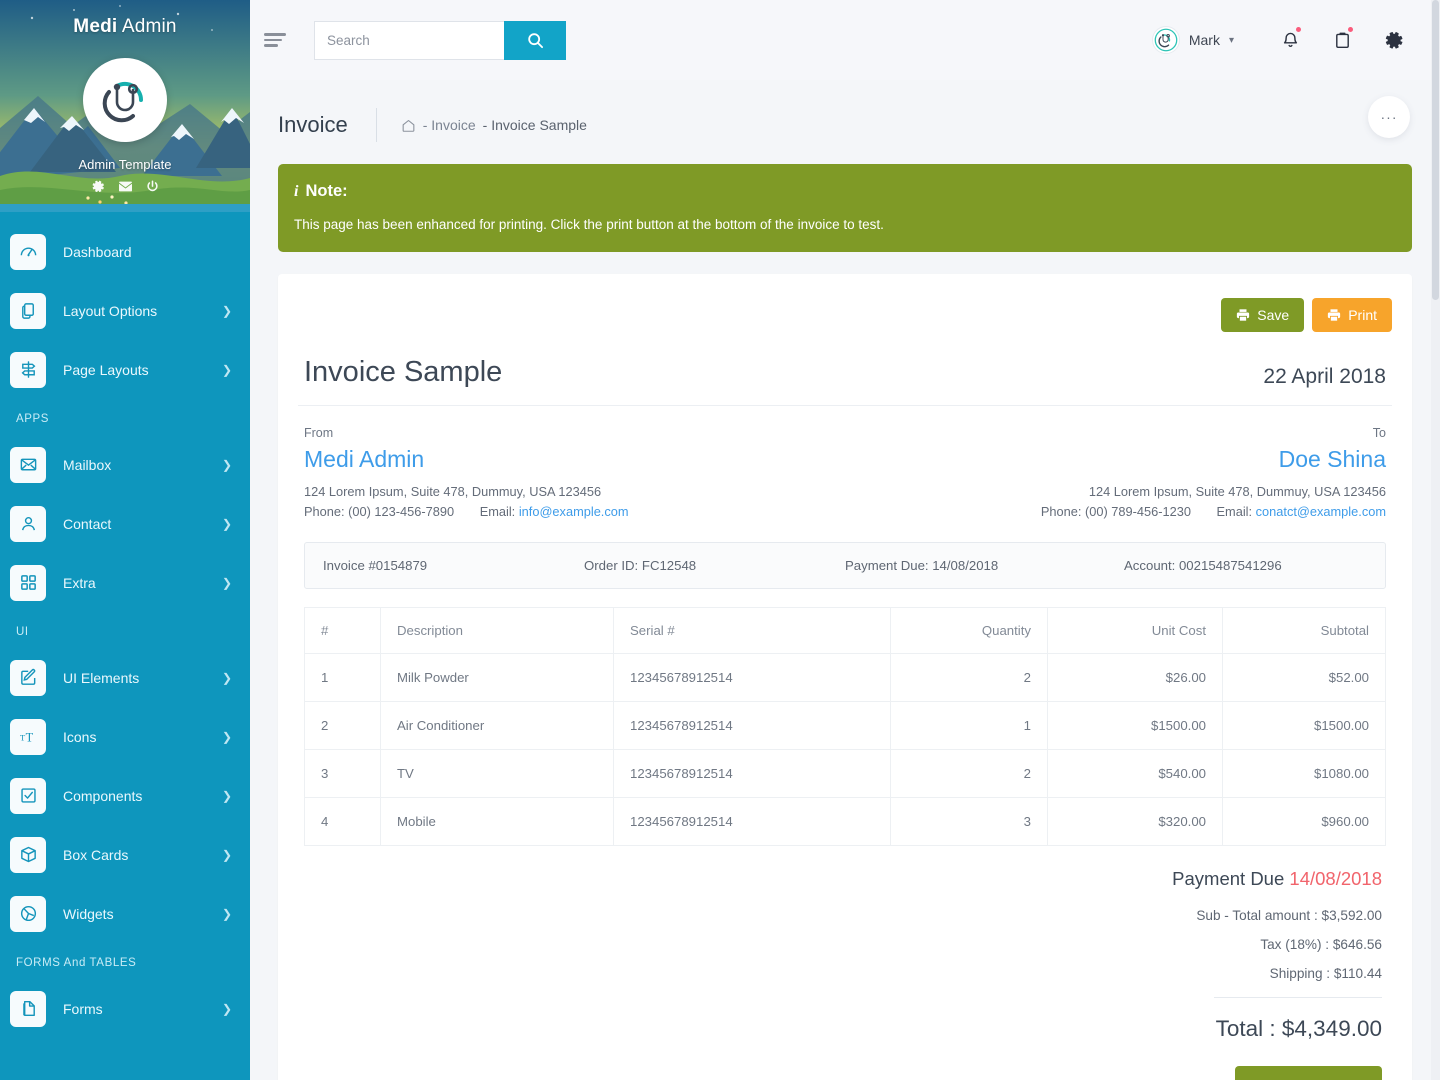 The width and height of the screenshot is (1440, 1080). I want to click on tasks-button, so click(1342, 40).